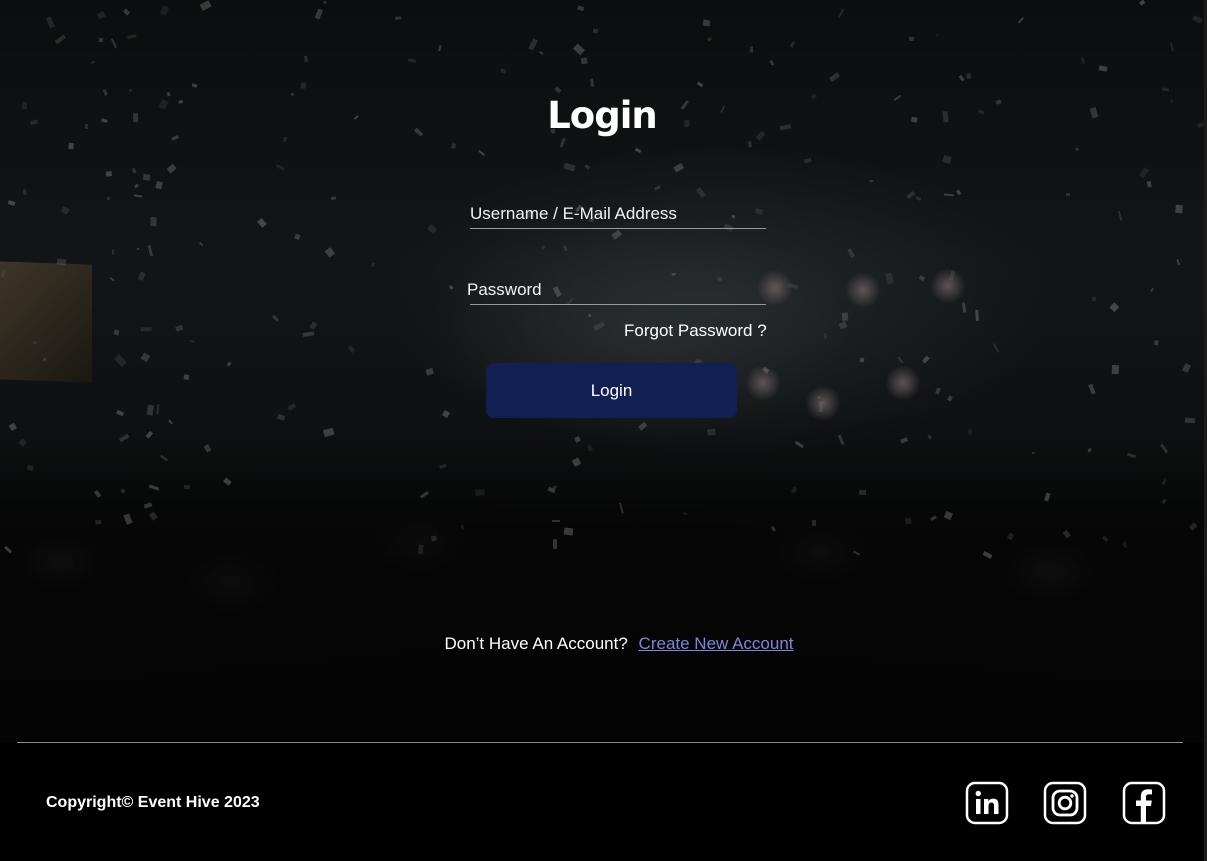 This screenshot has width=1207, height=861. Describe the element at coordinates (536, 643) in the screenshot. I see `signup-prompt-text: Don’t Have An Account?` at that location.